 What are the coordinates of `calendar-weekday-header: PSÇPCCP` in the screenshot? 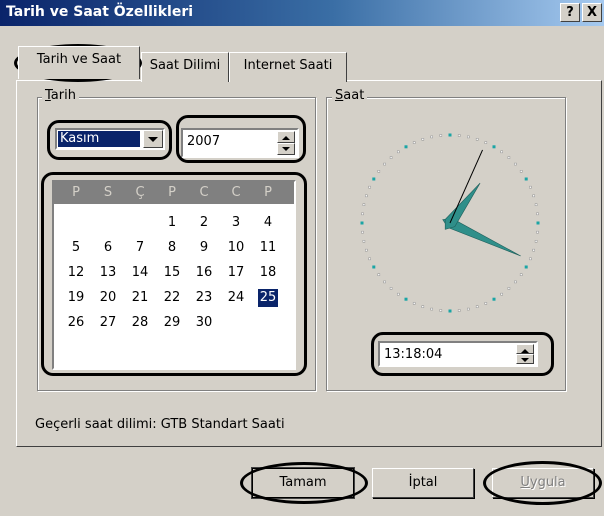 It's located at (174, 193).